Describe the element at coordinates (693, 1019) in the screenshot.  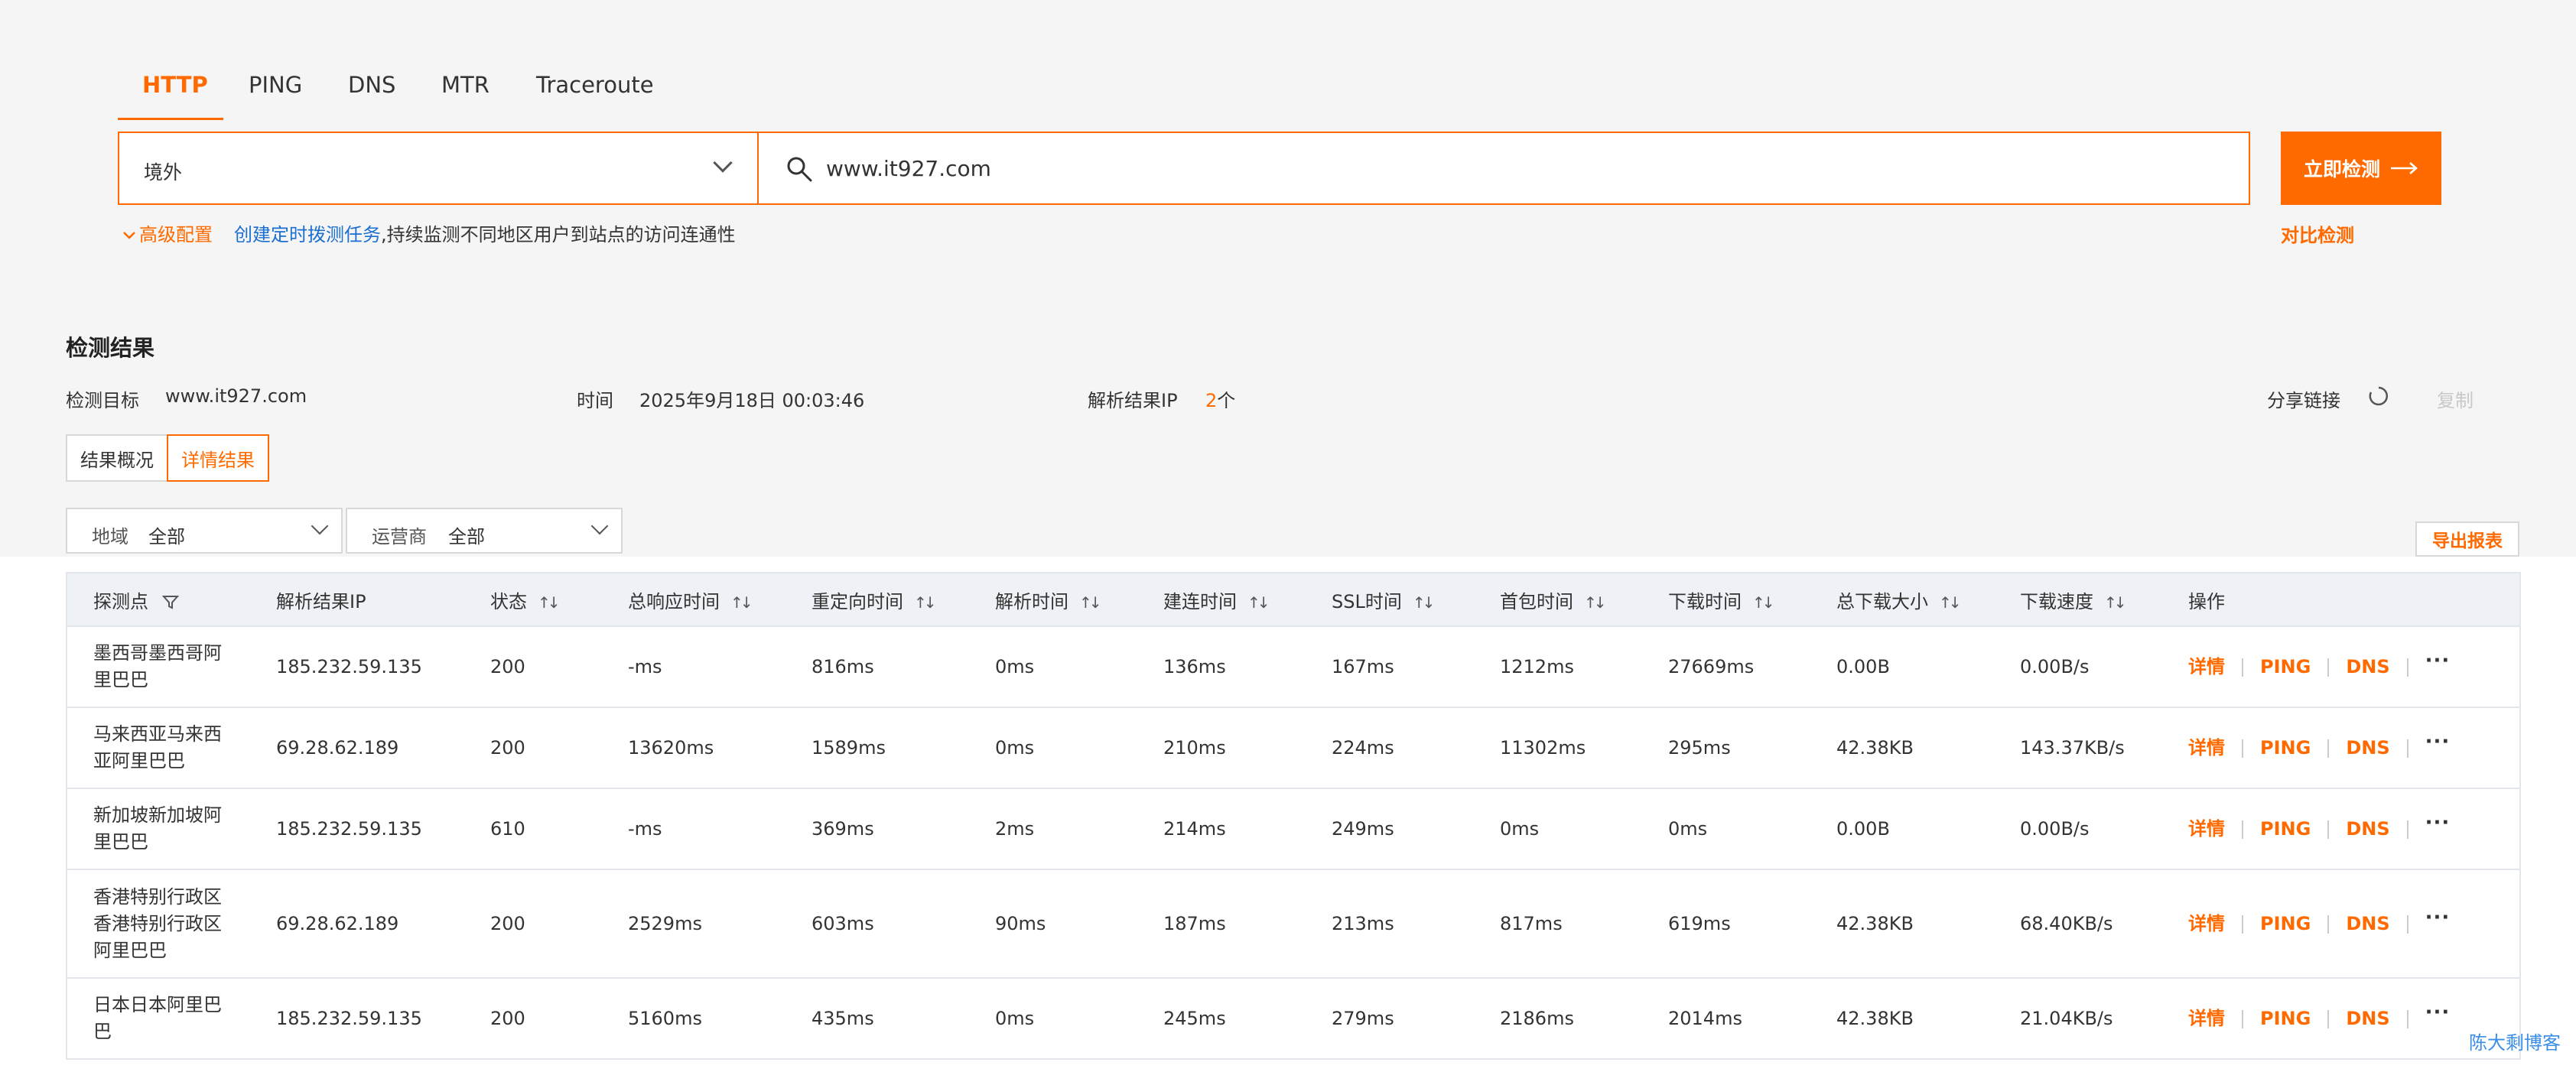
I see `cell-total: 5160ms` at that location.